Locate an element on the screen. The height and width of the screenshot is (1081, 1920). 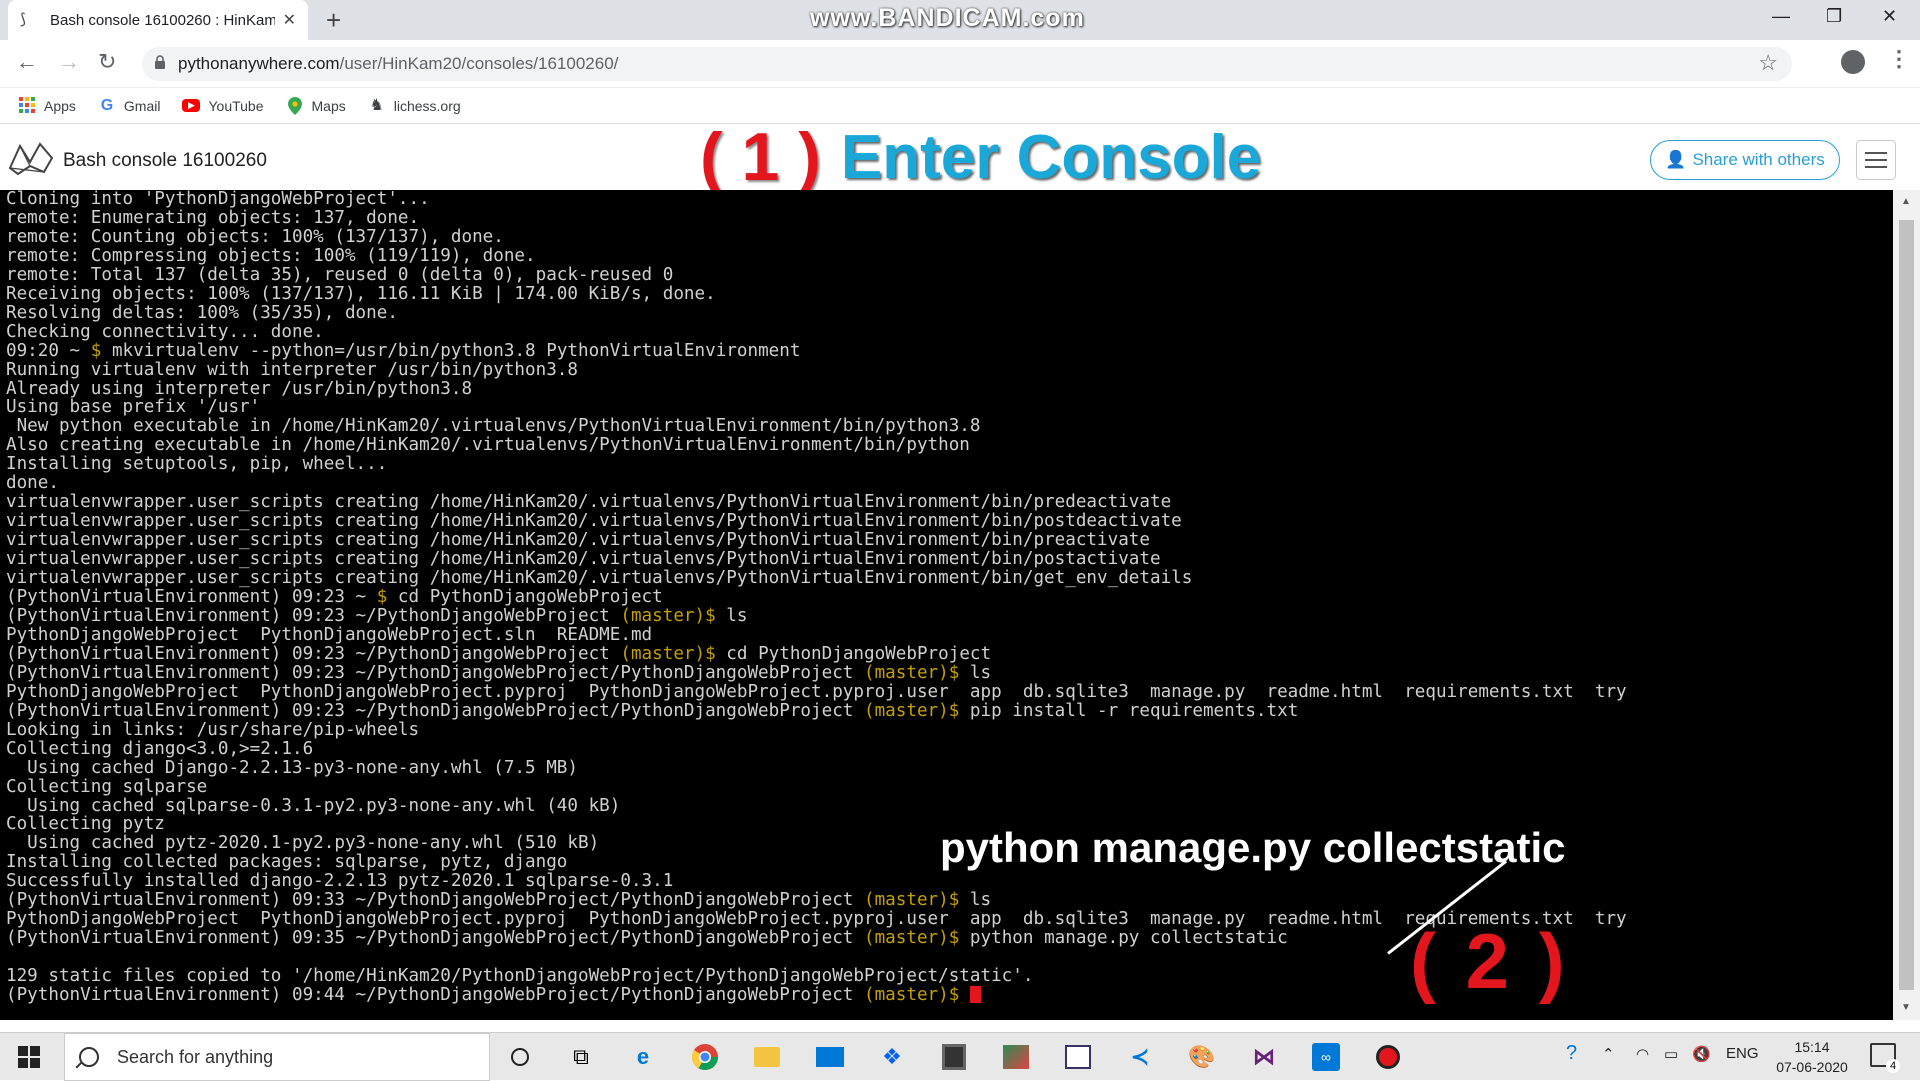
vscode-icon: ≺ is located at coordinates (1140, 1057).